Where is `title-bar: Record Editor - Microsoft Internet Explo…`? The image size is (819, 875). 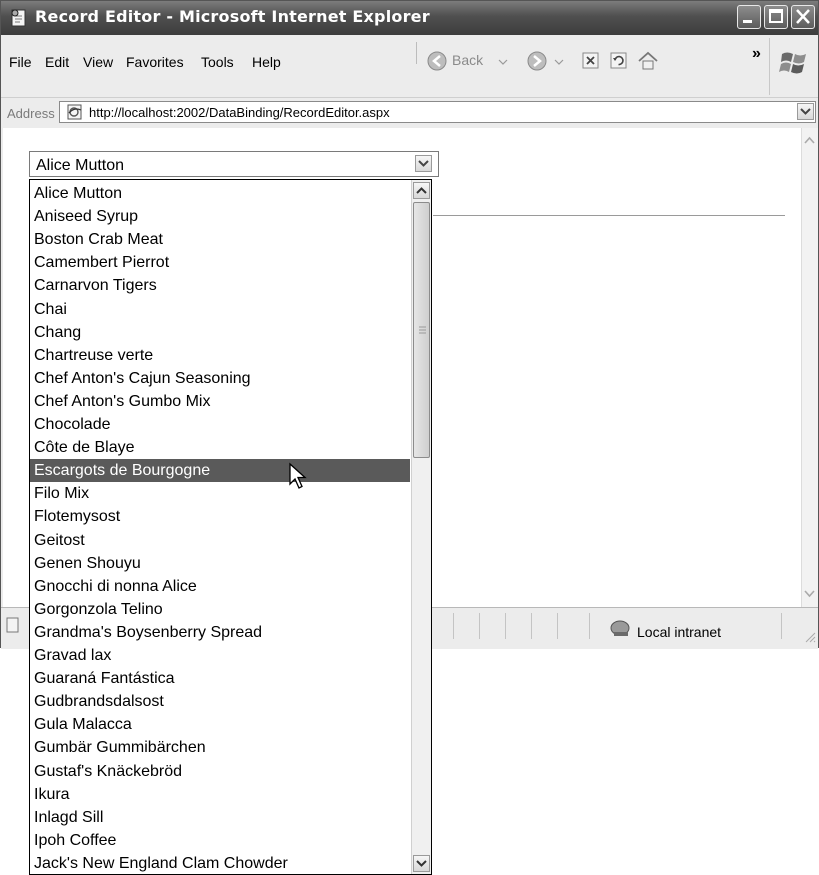
title-bar: Record Editor - Microsoft Internet Explo… is located at coordinates (409, 18).